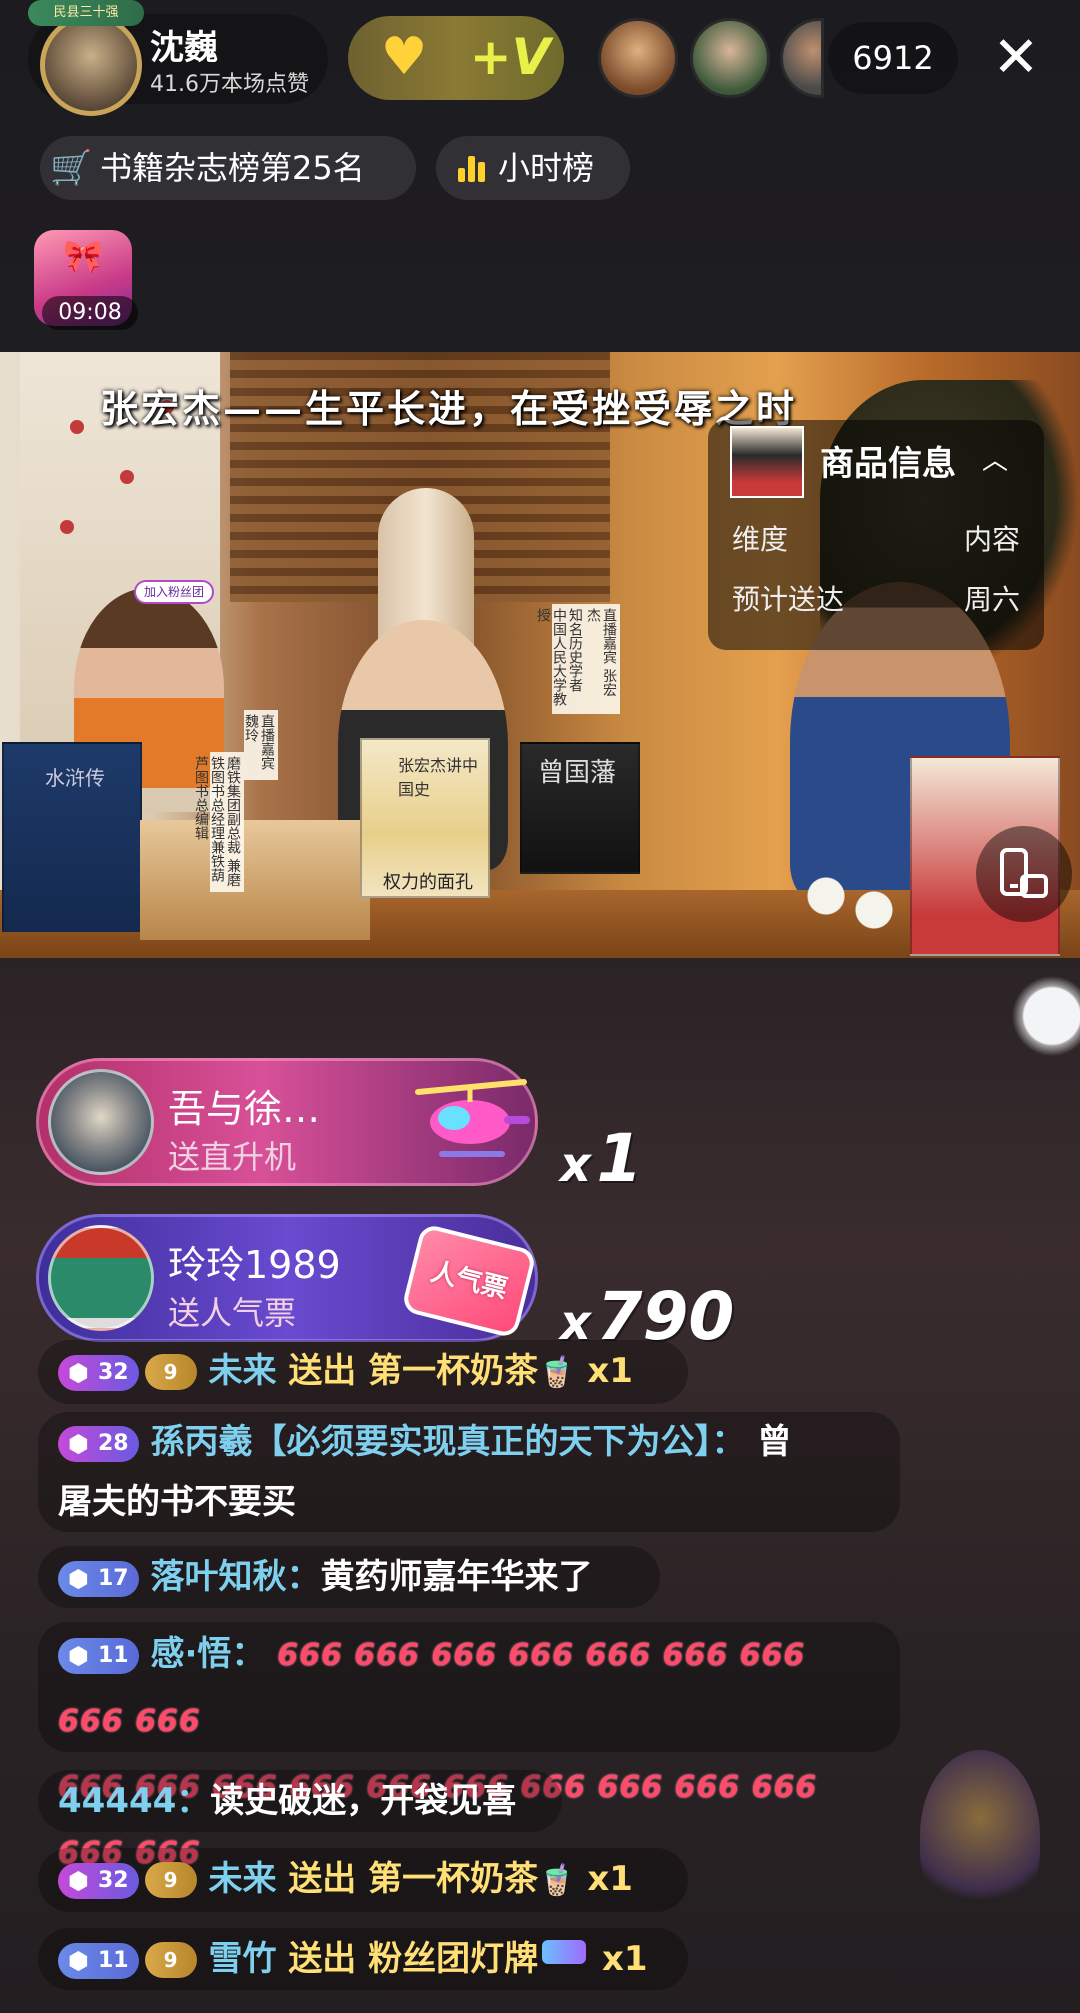 This screenshot has height=2013, width=1080. Describe the element at coordinates (438, 777) in the screenshot. I see `book-title: 张宏杰讲中国史` at that location.